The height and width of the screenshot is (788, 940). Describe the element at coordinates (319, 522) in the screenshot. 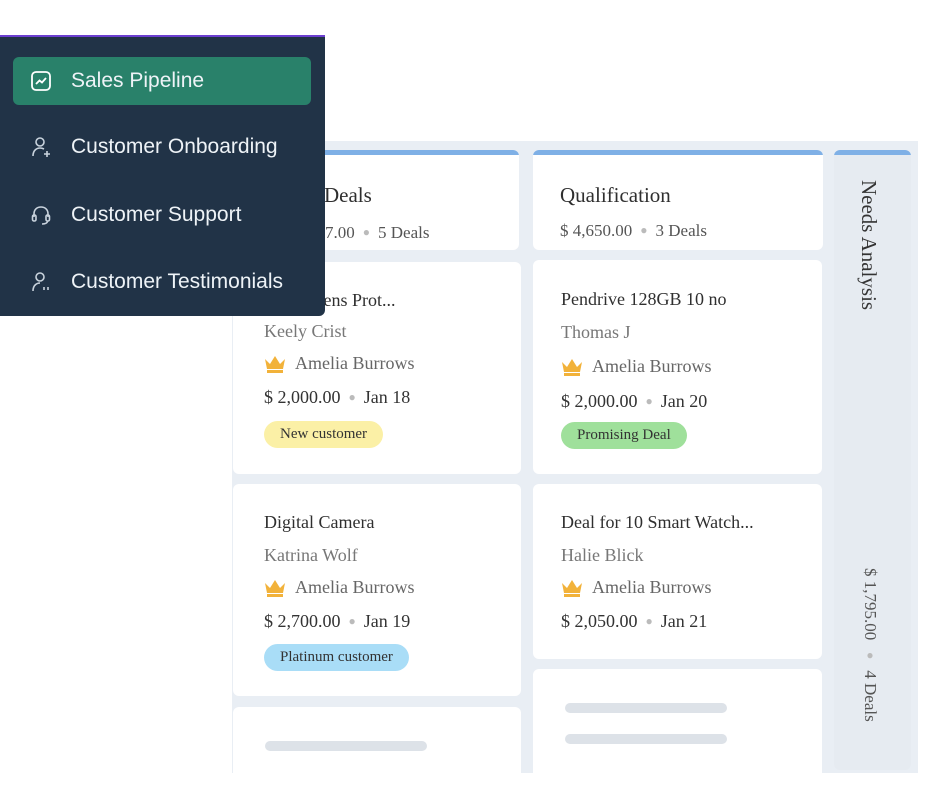

I see `deal-title: Digital Camera` at that location.